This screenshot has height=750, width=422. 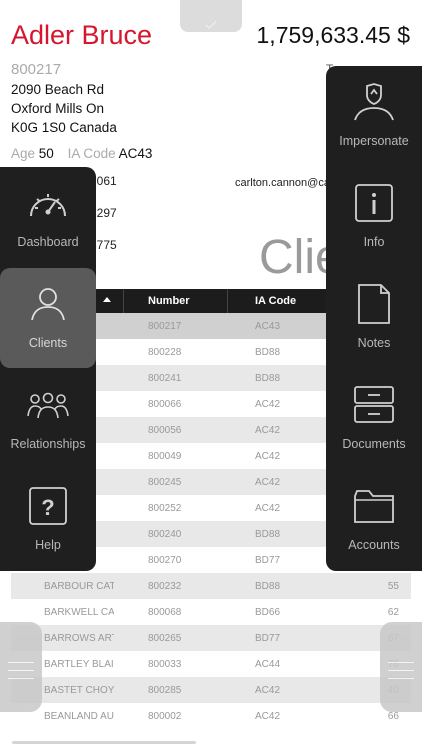 I want to click on action-item-impersonate: Impersonate, so click(x=374, y=116).